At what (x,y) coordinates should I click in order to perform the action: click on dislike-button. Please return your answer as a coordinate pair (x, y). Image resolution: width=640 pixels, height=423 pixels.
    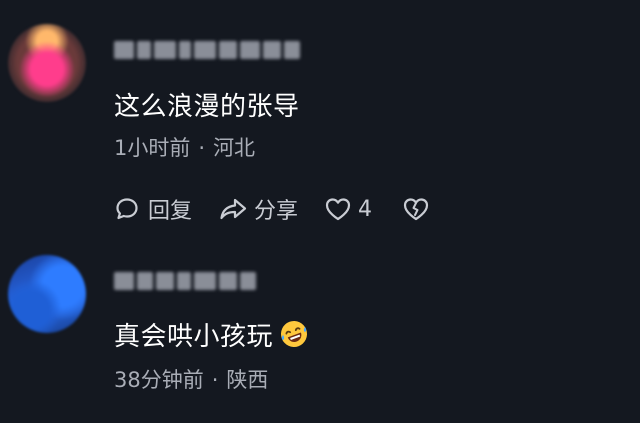
    Looking at the image, I should click on (416, 209).